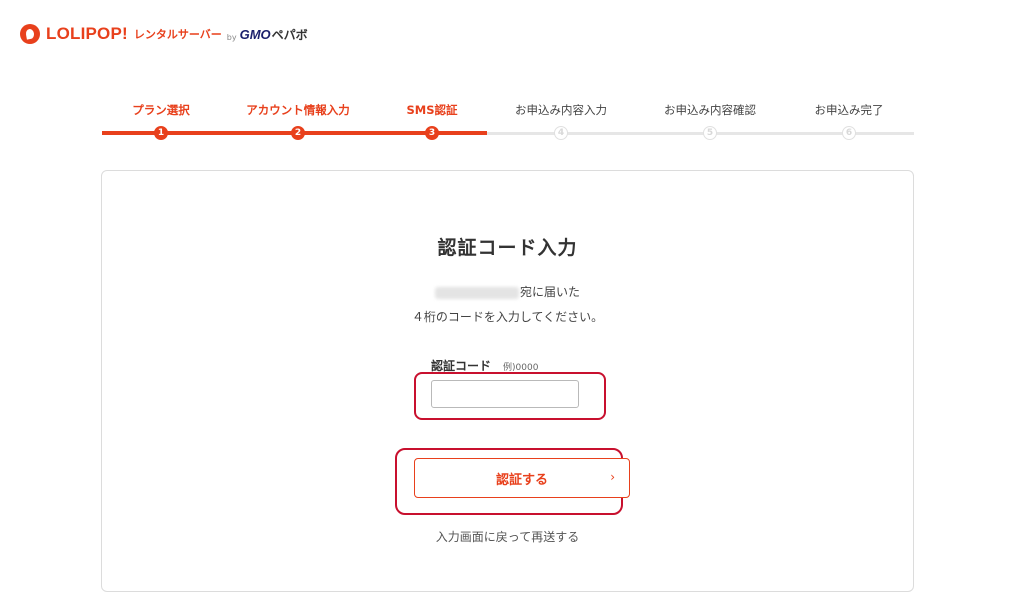  Describe the element at coordinates (561, 133) in the screenshot. I see `step-number: 4` at that location.